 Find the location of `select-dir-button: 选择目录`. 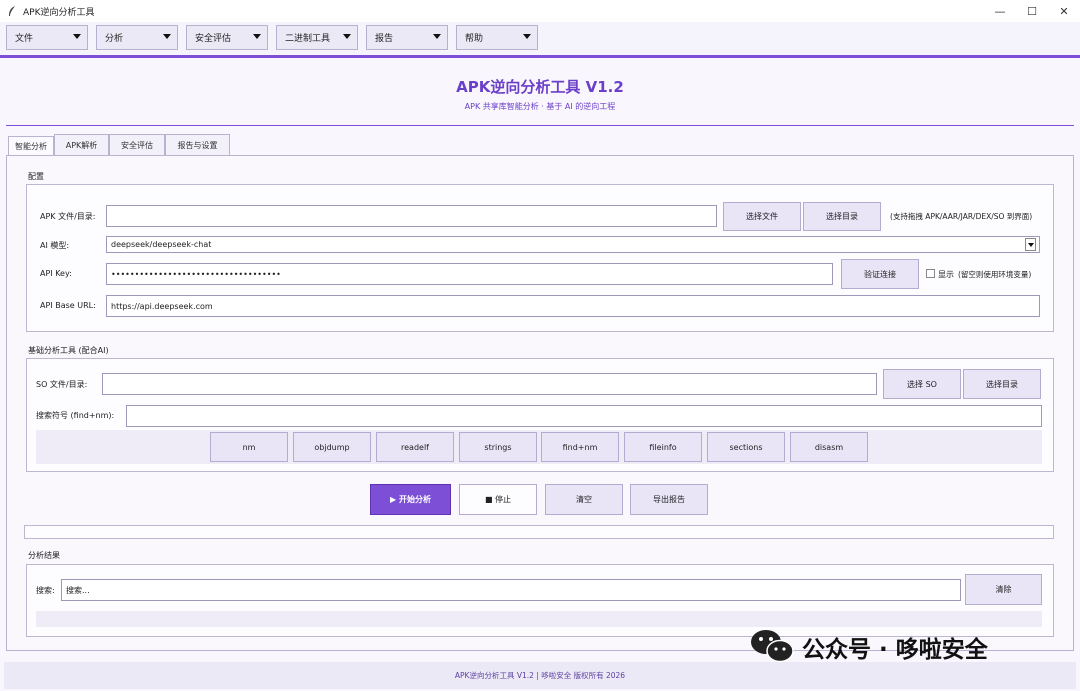

select-dir-button: 选择目录 is located at coordinates (842, 216).